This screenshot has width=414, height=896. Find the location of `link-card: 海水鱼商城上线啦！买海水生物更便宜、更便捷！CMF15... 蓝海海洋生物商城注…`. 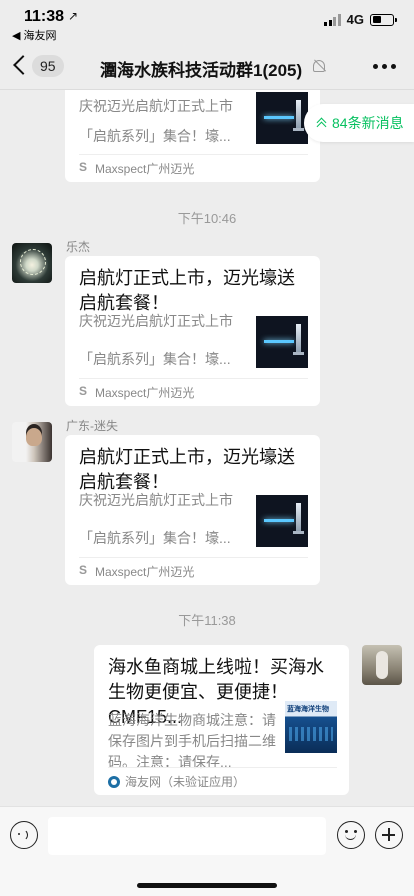

link-card: 海水鱼商城上线啦！买海水生物更便宜、更便捷！CMF15... 蓝海海洋生物商城注… is located at coordinates (221, 720).